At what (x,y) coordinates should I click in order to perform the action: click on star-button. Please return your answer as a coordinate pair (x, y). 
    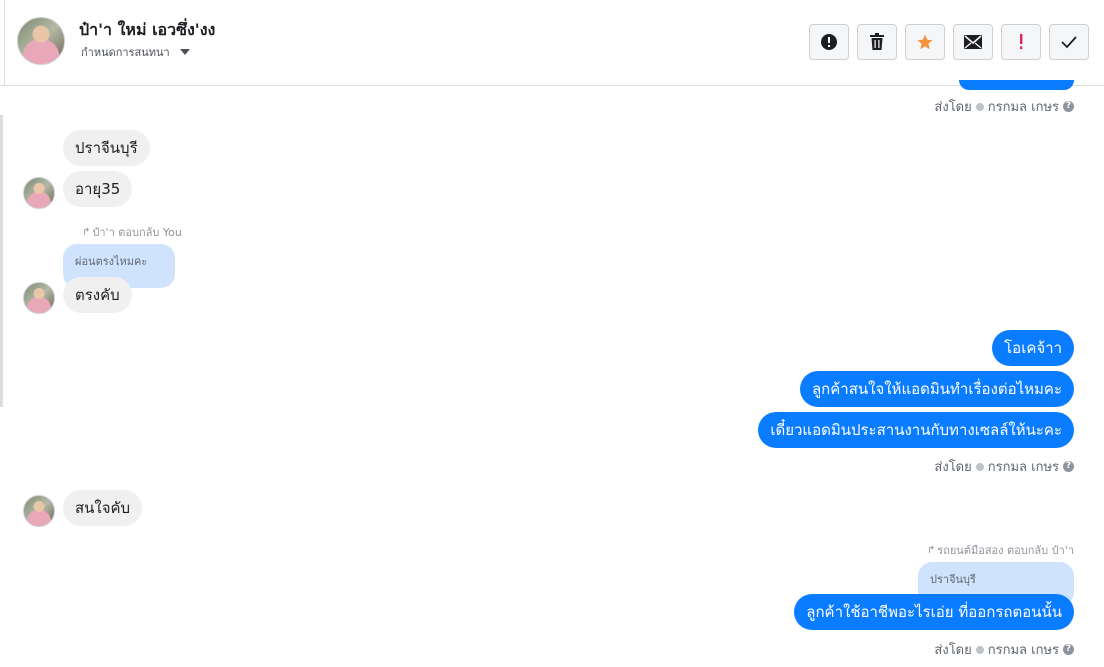
    Looking at the image, I should click on (925, 42).